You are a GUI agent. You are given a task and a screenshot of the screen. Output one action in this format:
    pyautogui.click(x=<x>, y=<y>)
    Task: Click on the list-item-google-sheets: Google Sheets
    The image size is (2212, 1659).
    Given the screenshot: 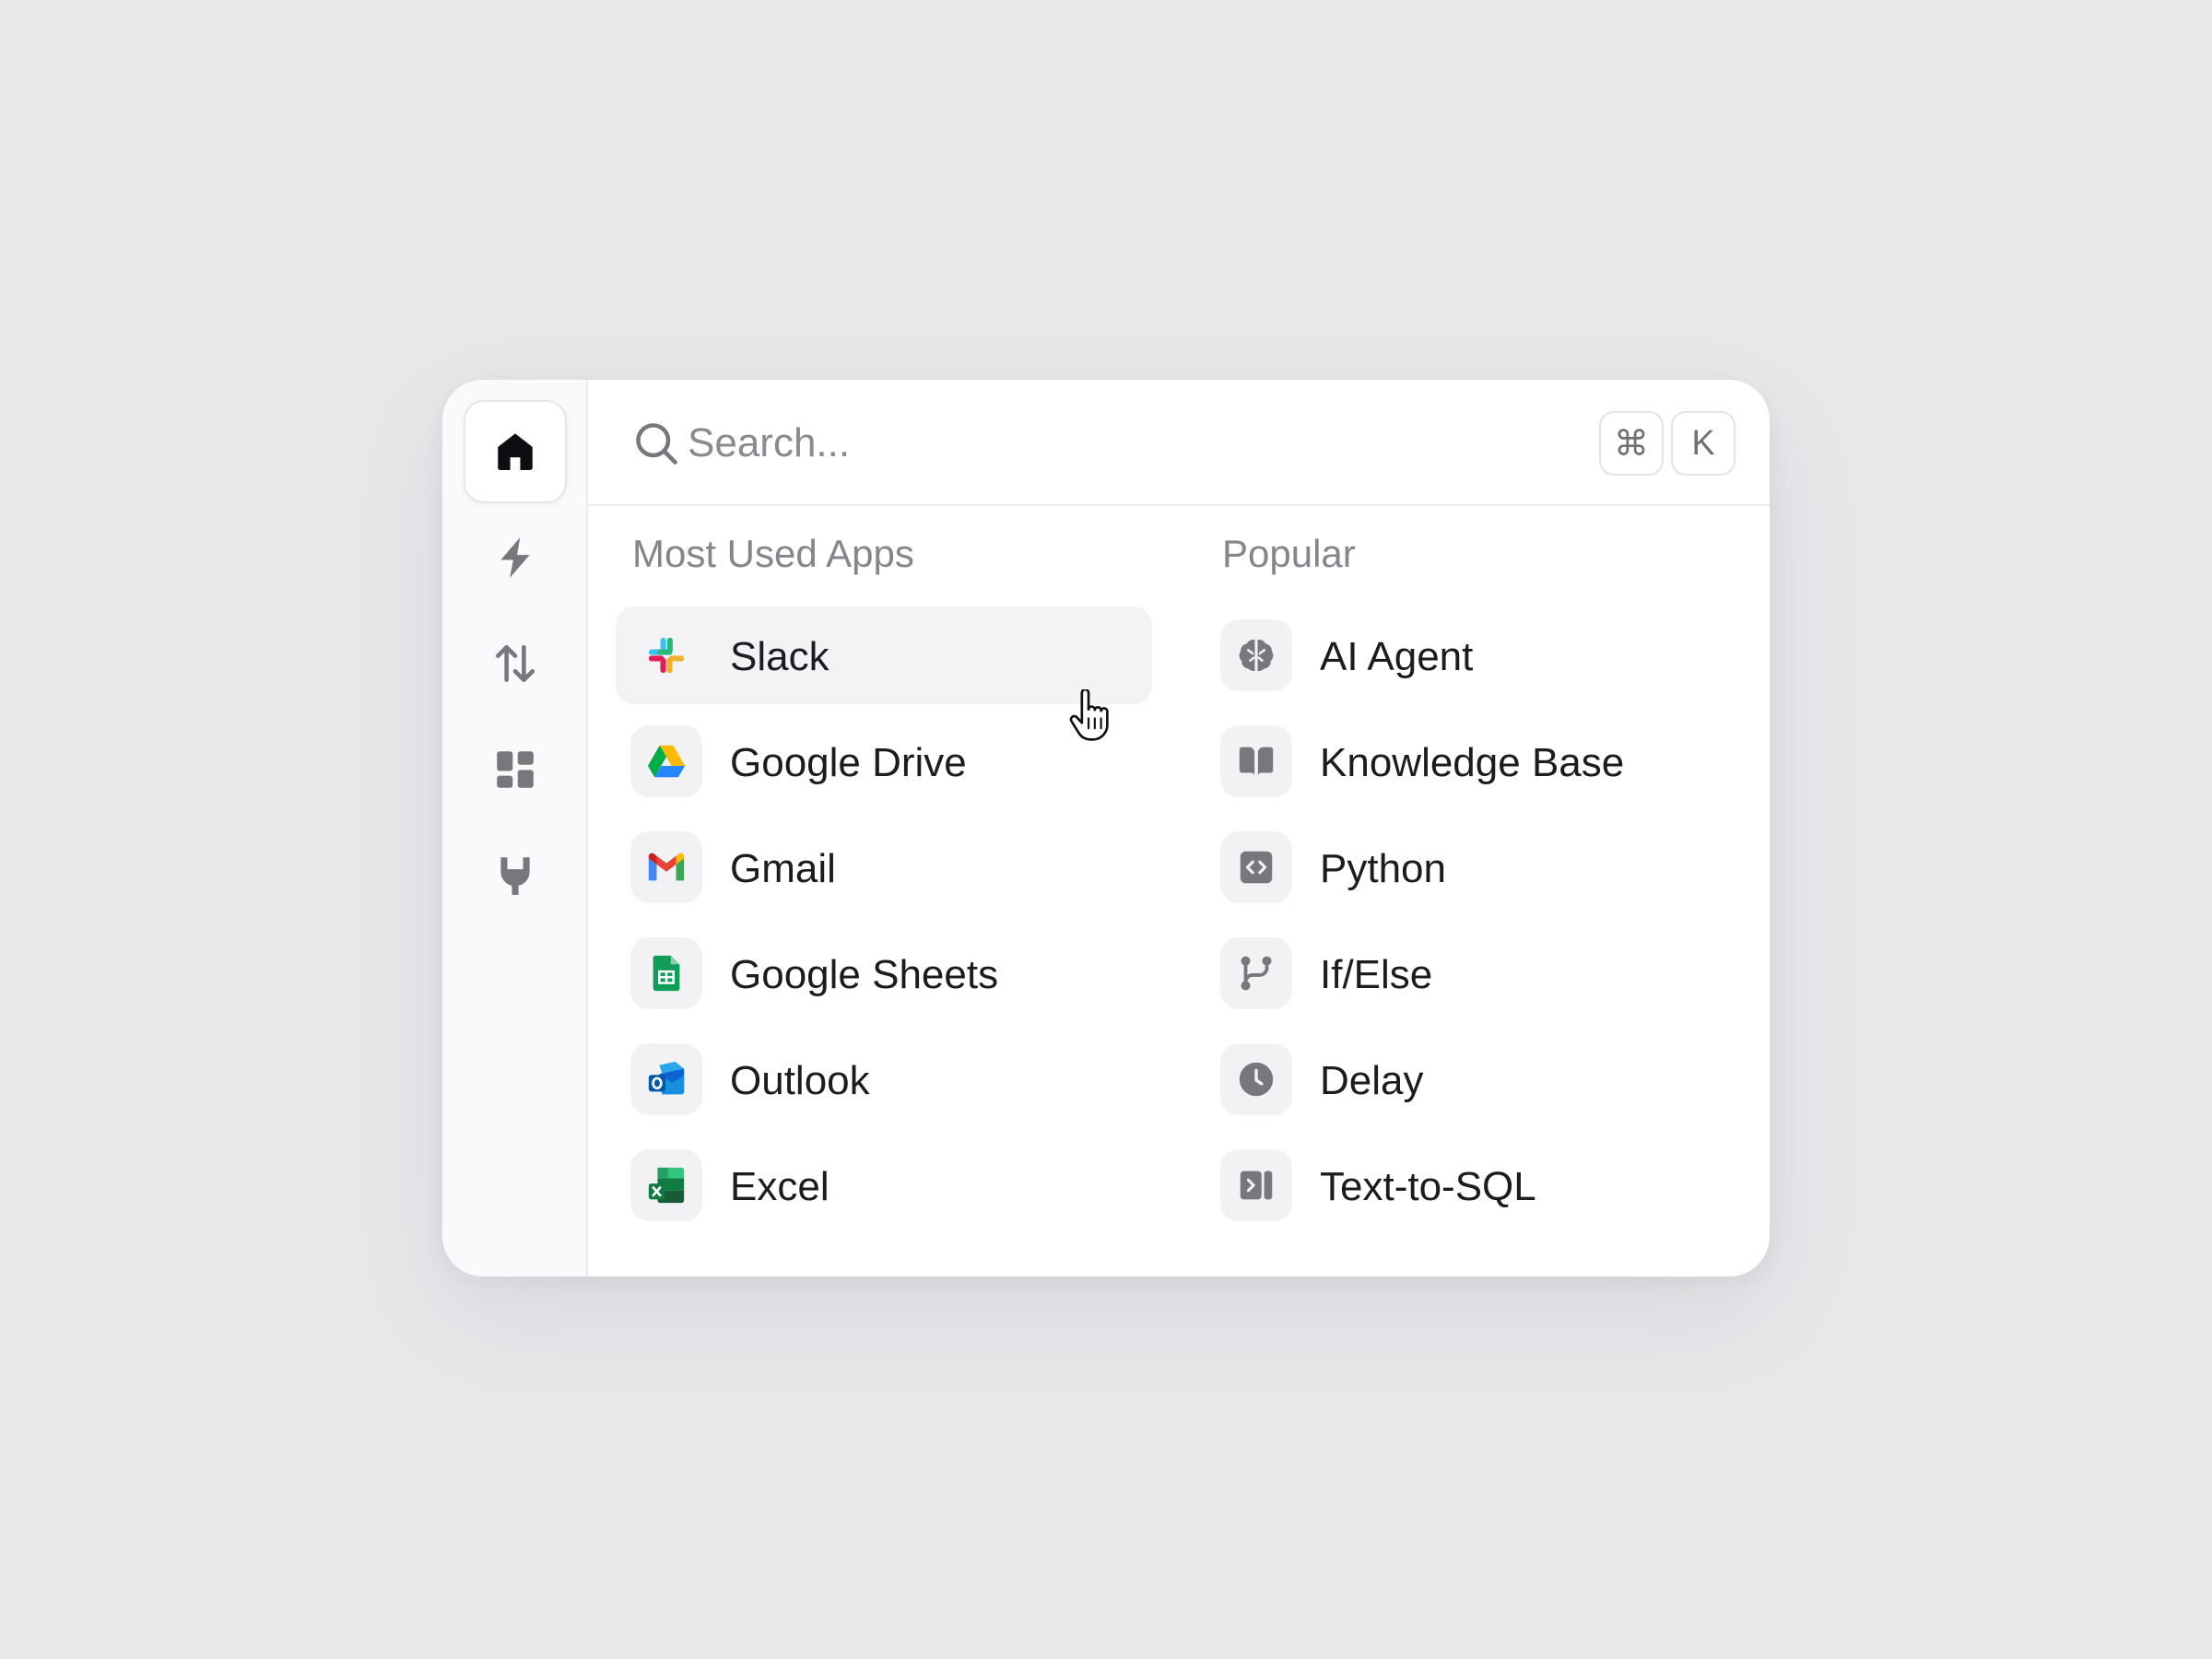 What is the action you would take?
    pyautogui.click(x=884, y=973)
    